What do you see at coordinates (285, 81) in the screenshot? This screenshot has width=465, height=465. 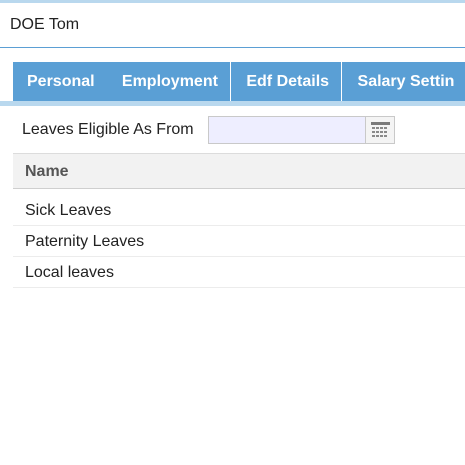 I see `tab-edf-details: Edf Details` at bounding box center [285, 81].